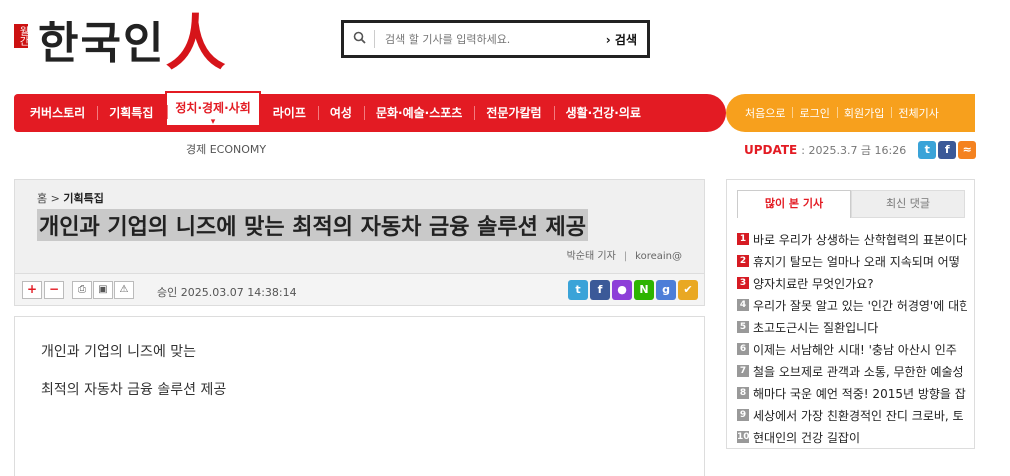 The width and height of the screenshot is (1010, 476). Describe the element at coordinates (313, 225) in the screenshot. I see `article-headline: 개인과 기업의 니즈에 맞는 최적의 자동차 금융 솔루션 제공` at that location.